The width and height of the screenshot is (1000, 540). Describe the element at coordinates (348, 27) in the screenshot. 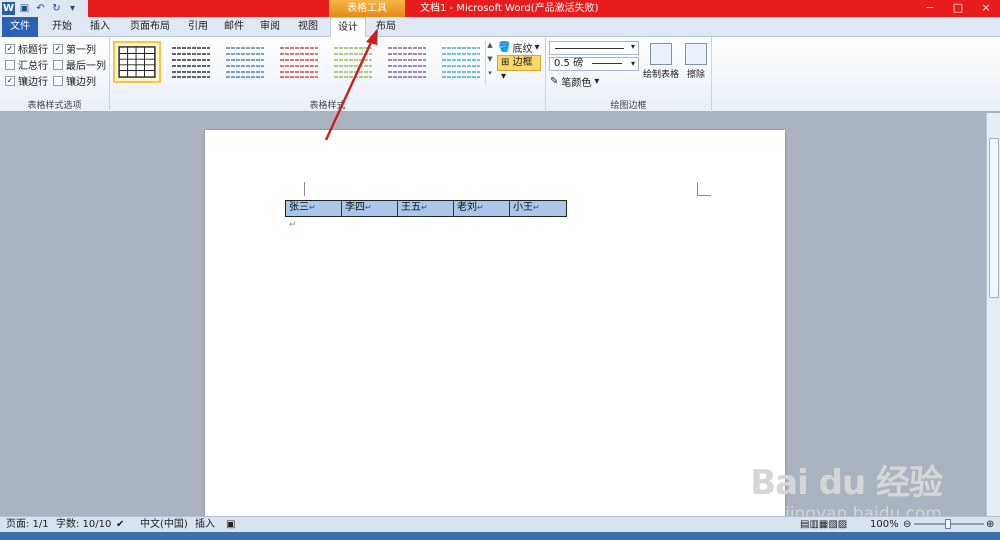

I see `tab-design: 设计` at that location.